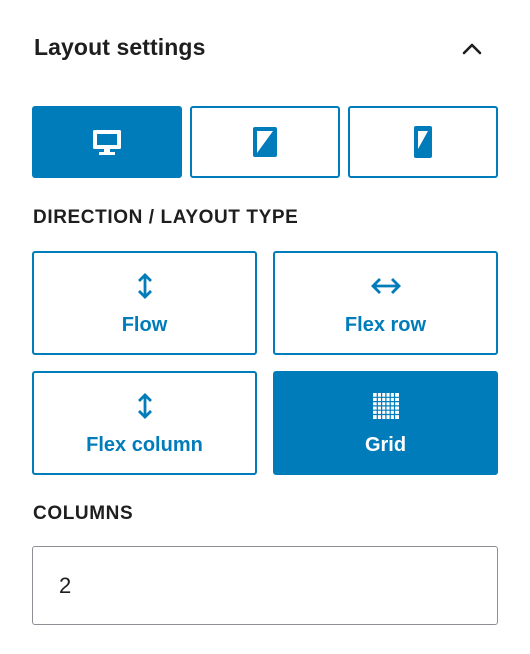 The width and height of the screenshot is (530, 654). Describe the element at coordinates (83, 513) in the screenshot. I see `columns-label: COLUMNS` at that location.